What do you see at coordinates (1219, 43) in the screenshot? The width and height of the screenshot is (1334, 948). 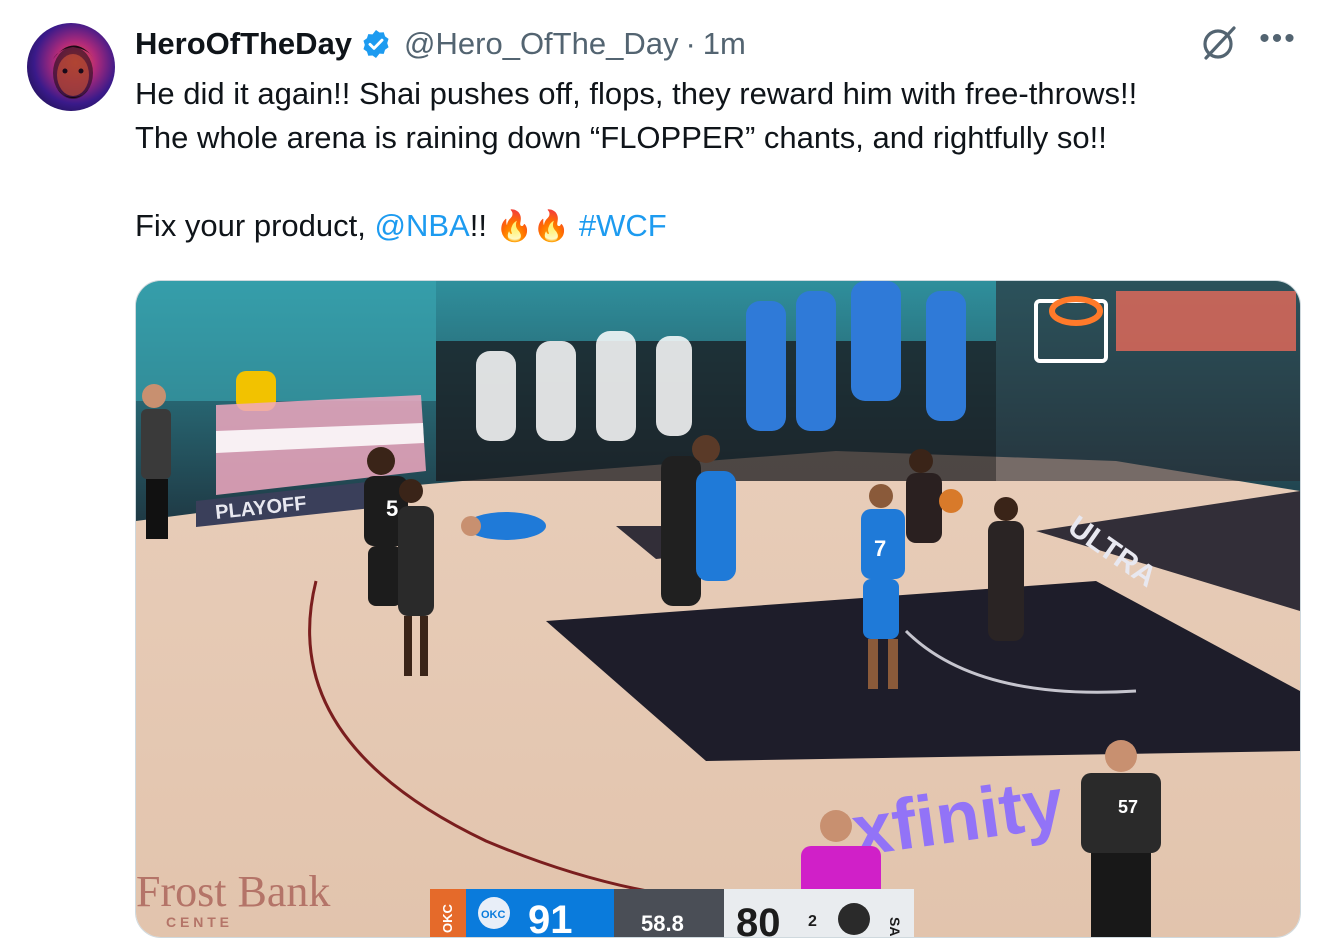 I see `grok-icon` at bounding box center [1219, 43].